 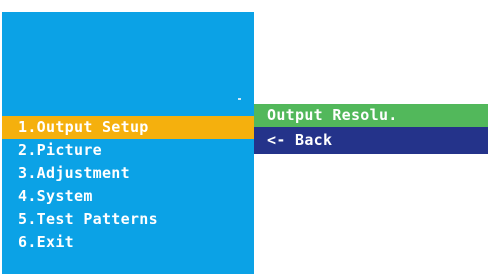 I want to click on menu-item-exit: 6.Exit, so click(x=128, y=242).